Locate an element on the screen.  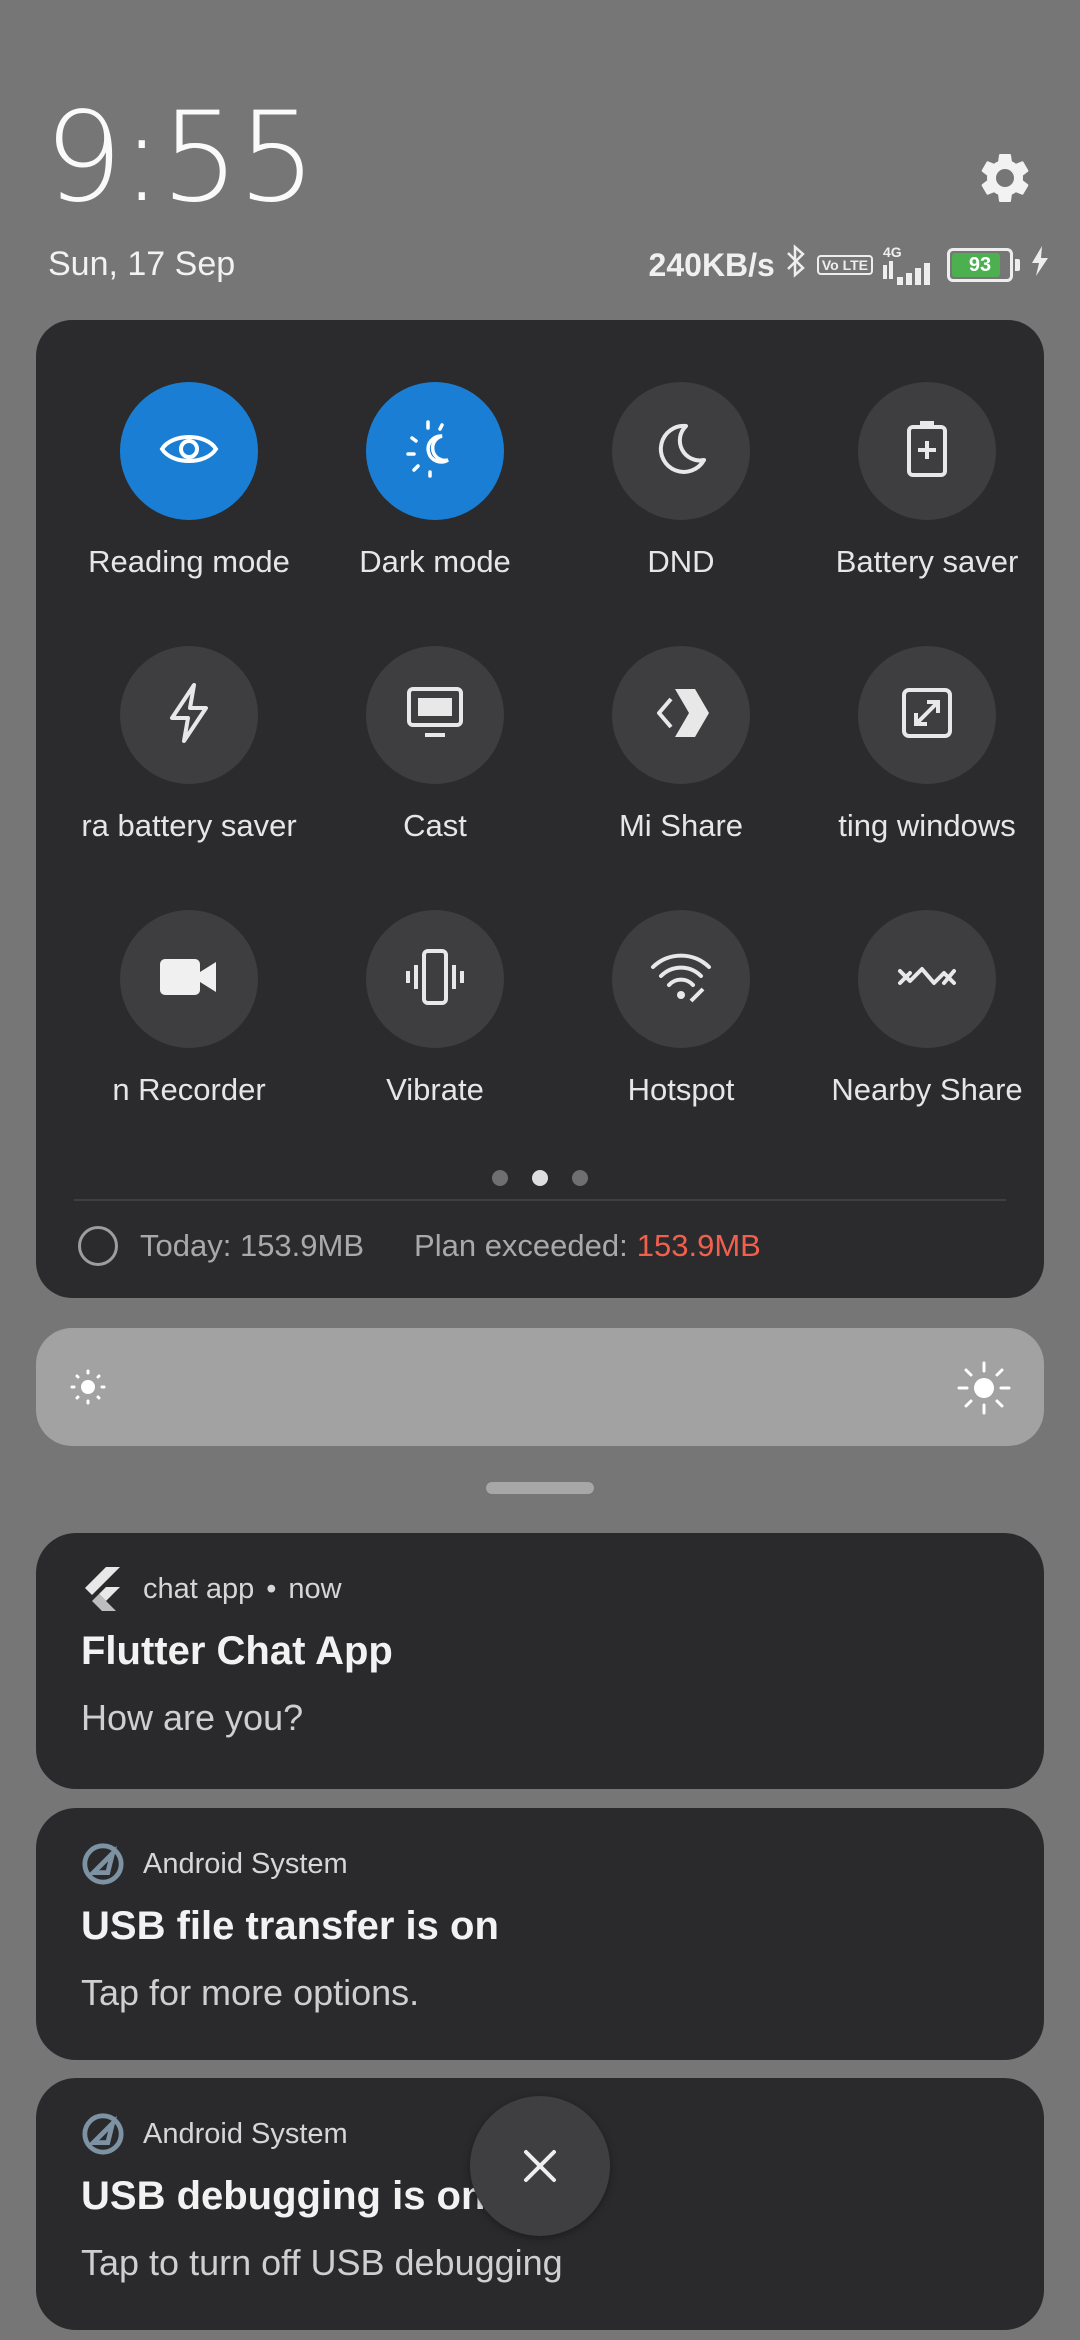
gear-icon is located at coordinates (1005, 178).